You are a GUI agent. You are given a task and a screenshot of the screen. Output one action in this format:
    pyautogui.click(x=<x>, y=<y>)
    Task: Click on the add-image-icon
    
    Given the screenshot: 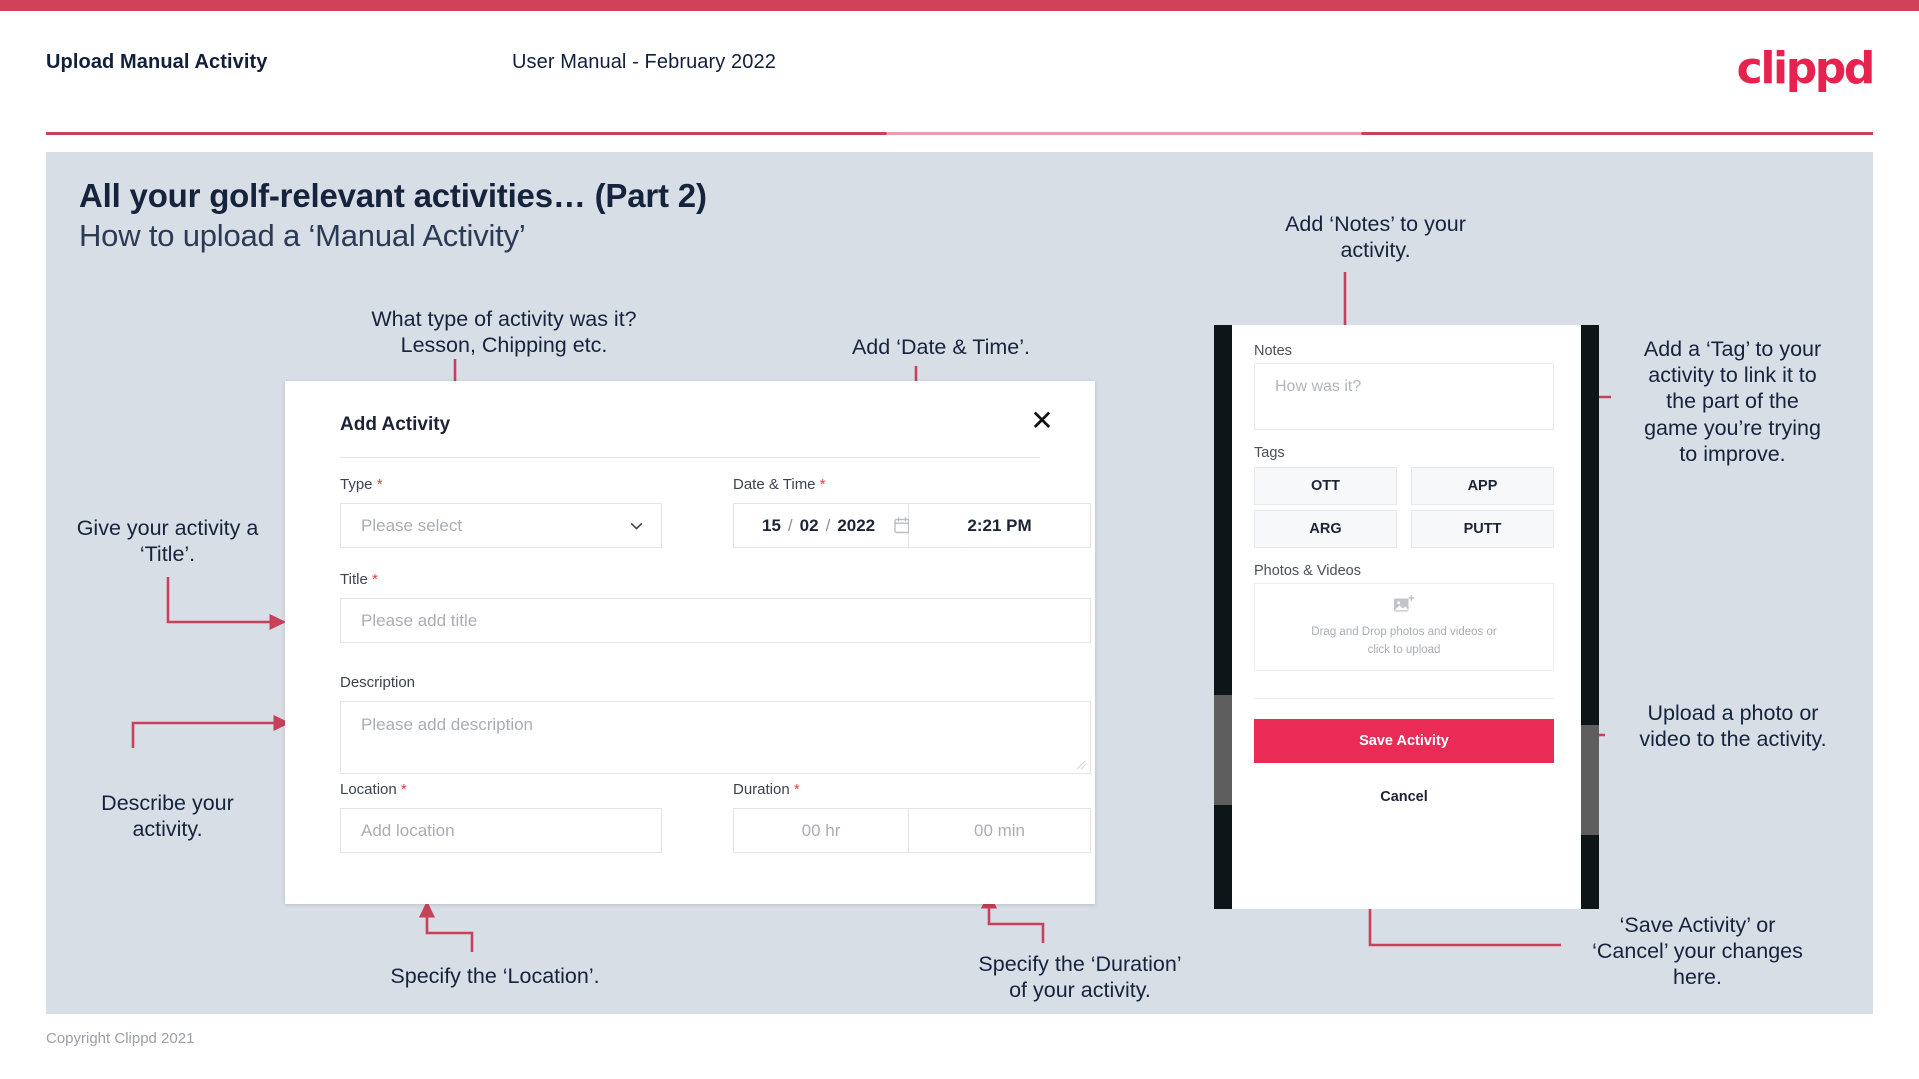 What is the action you would take?
    pyautogui.click(x=1404, y=603)
    